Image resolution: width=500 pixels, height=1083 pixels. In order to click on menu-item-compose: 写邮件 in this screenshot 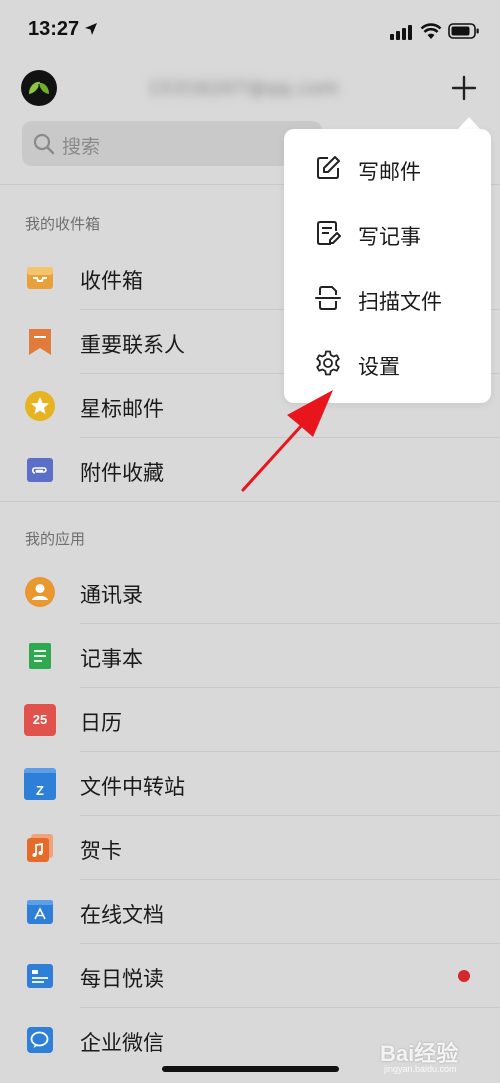, I will do `click(387, 167)`.